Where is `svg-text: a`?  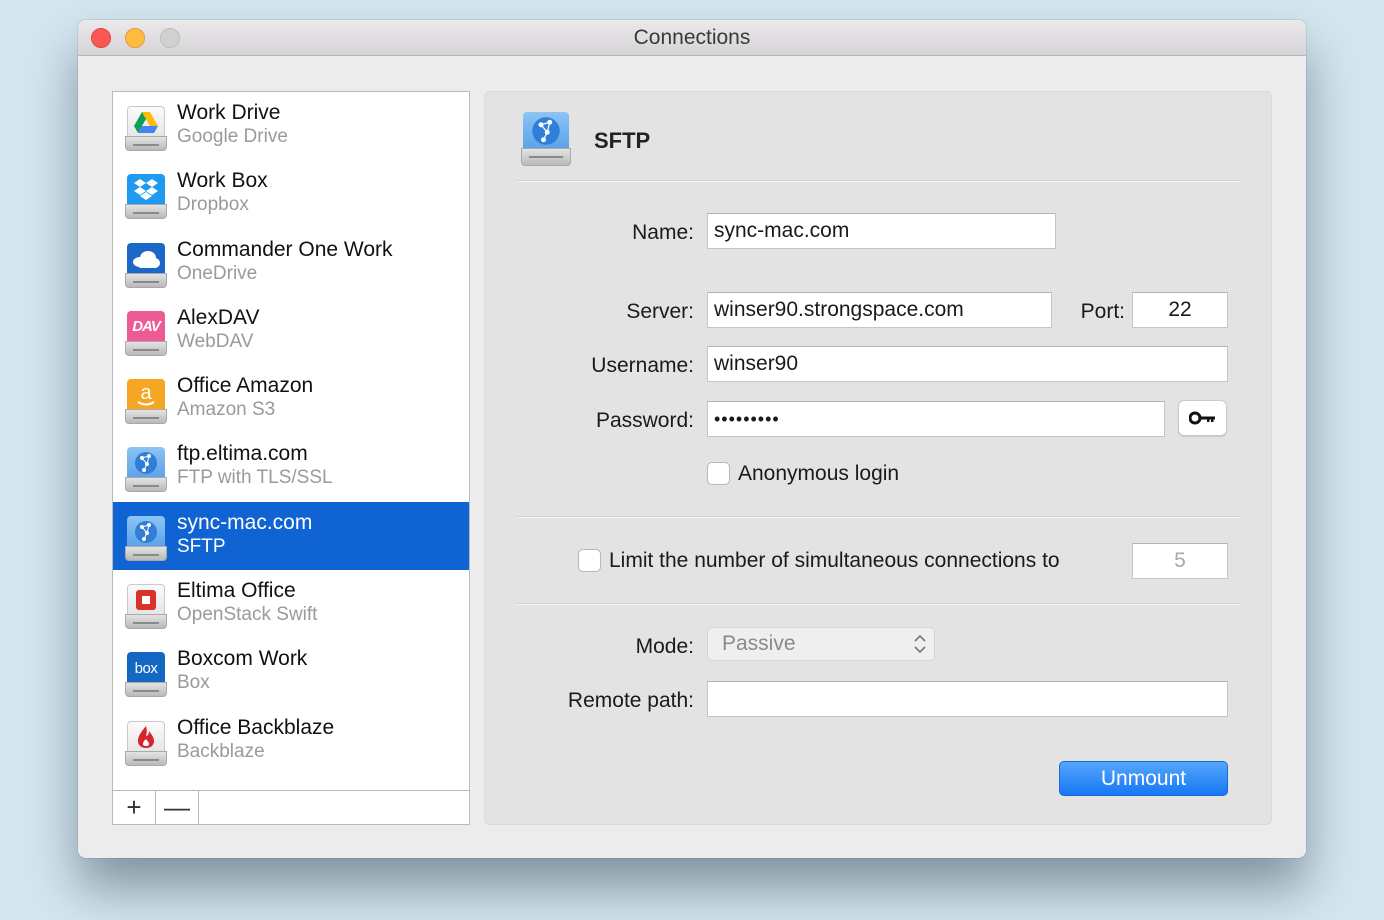 svg-text: a is located at coordinates (146, 393).